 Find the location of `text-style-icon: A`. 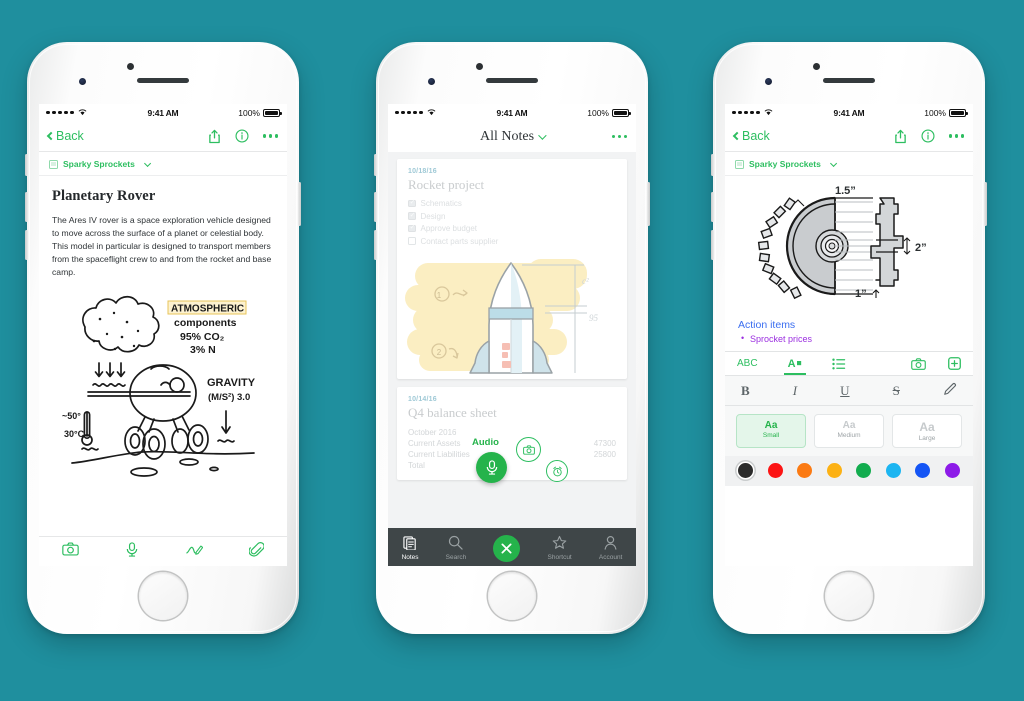

text-style-icon: A is located at coordinates (794, 363).